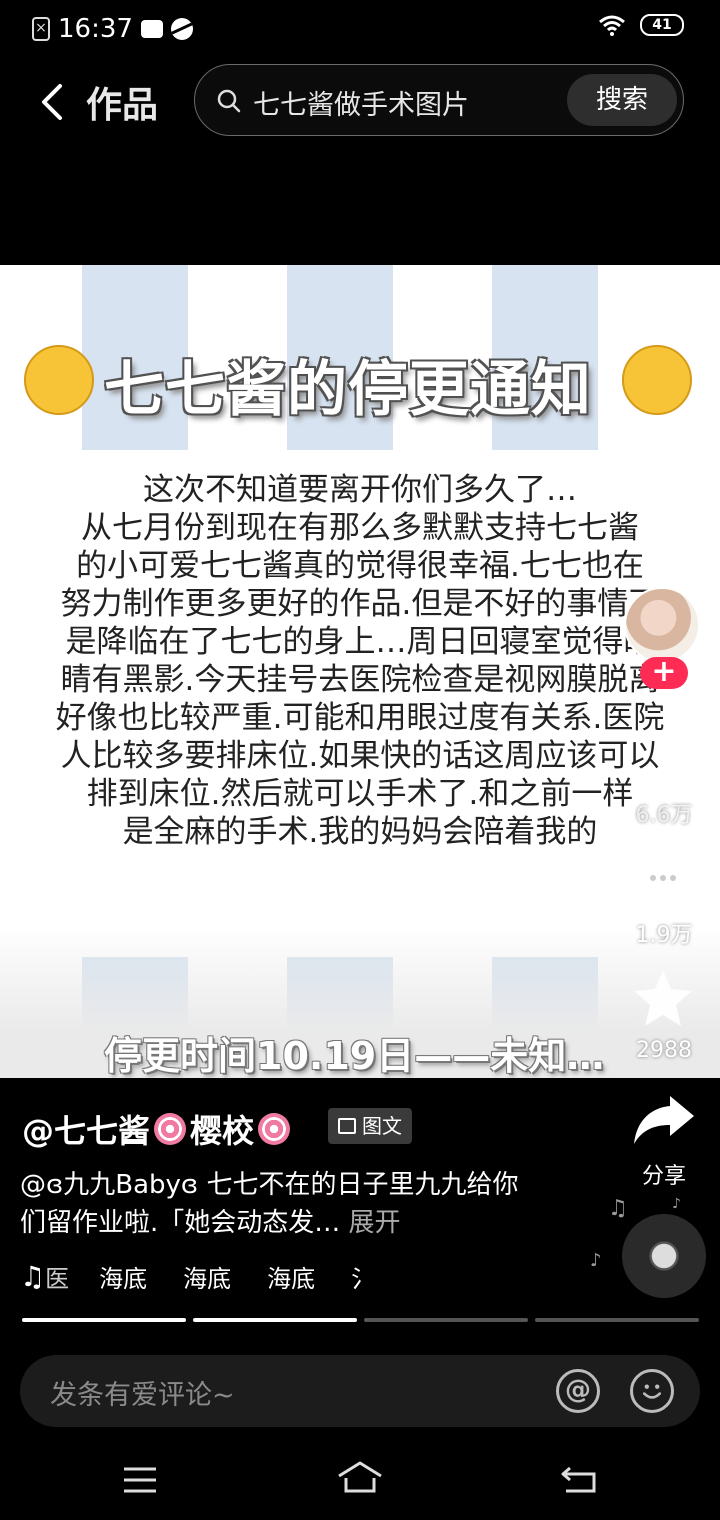 Image resolution: width=720 pixels, height=1520 pixels. I want to click on wifi-icon, so click(612, 25).